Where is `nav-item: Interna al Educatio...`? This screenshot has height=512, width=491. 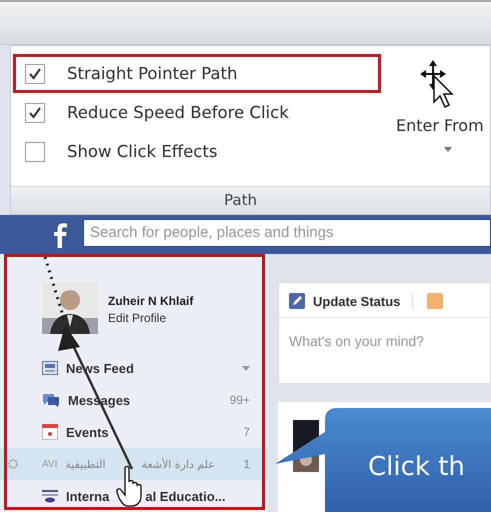 nav-item: Interna al Educatio... is located at coordinates (134, 496).